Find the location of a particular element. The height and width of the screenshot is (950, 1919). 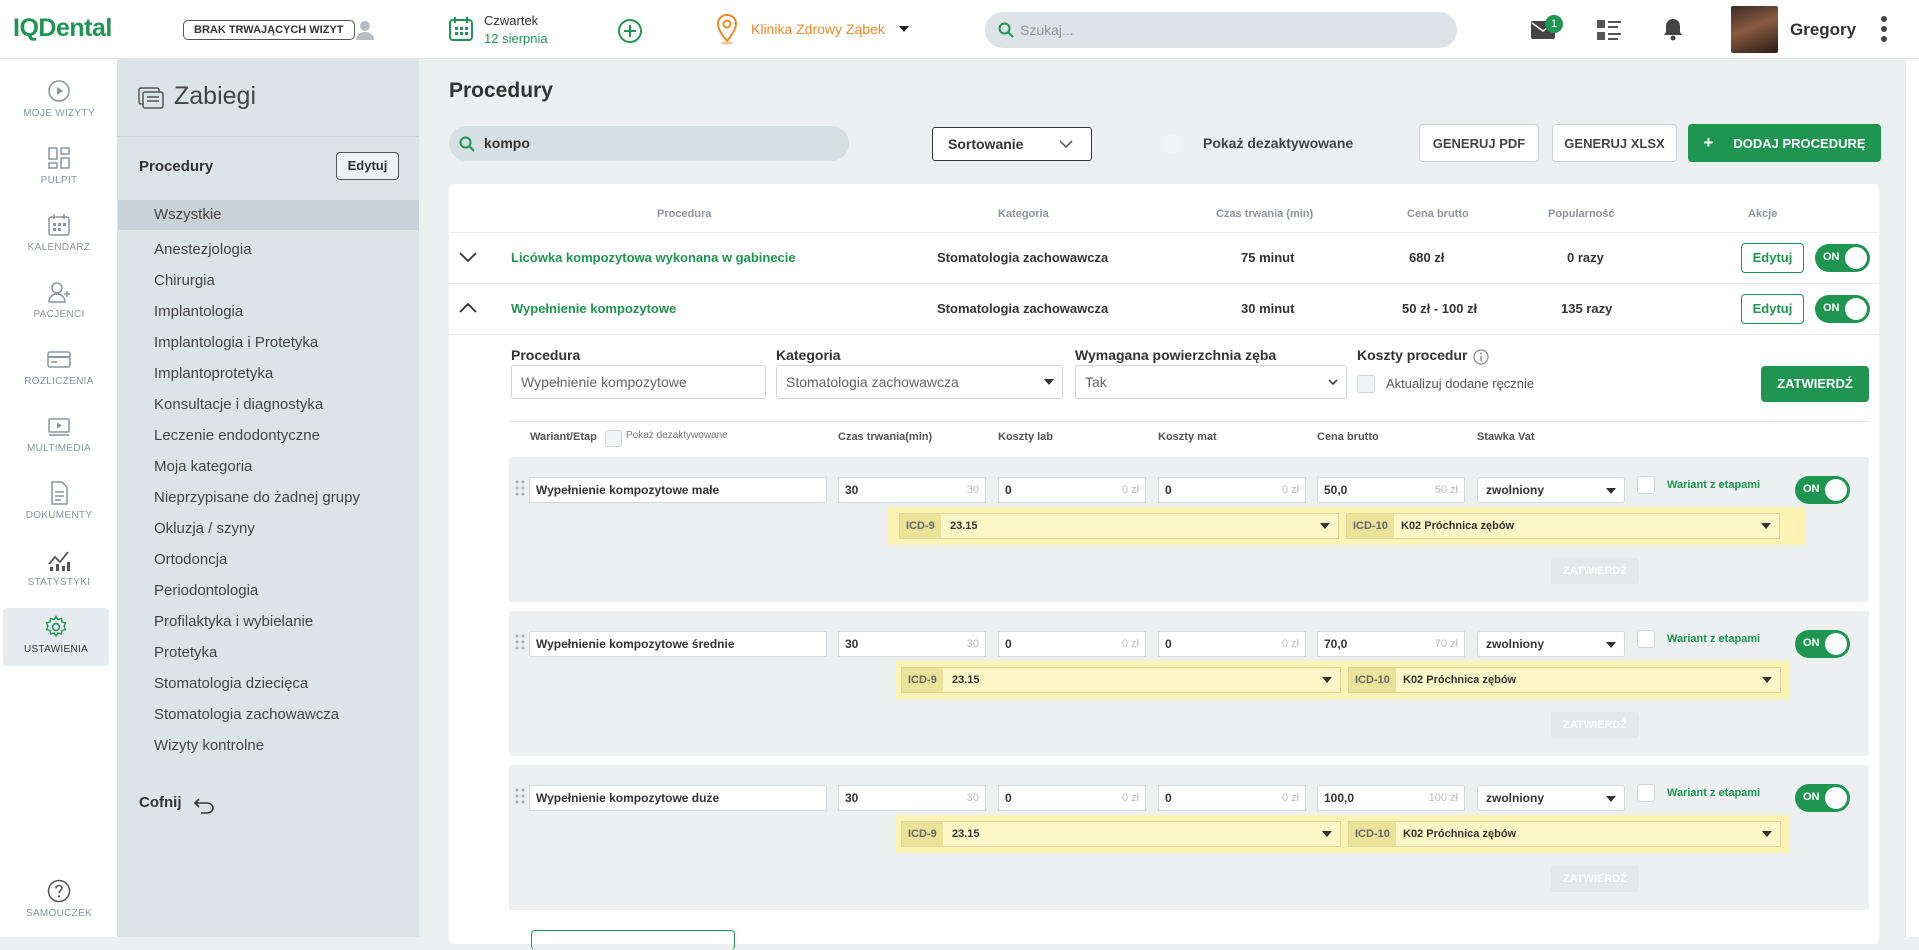

category-item: Chirurgia is located at coordinates (257, 287).